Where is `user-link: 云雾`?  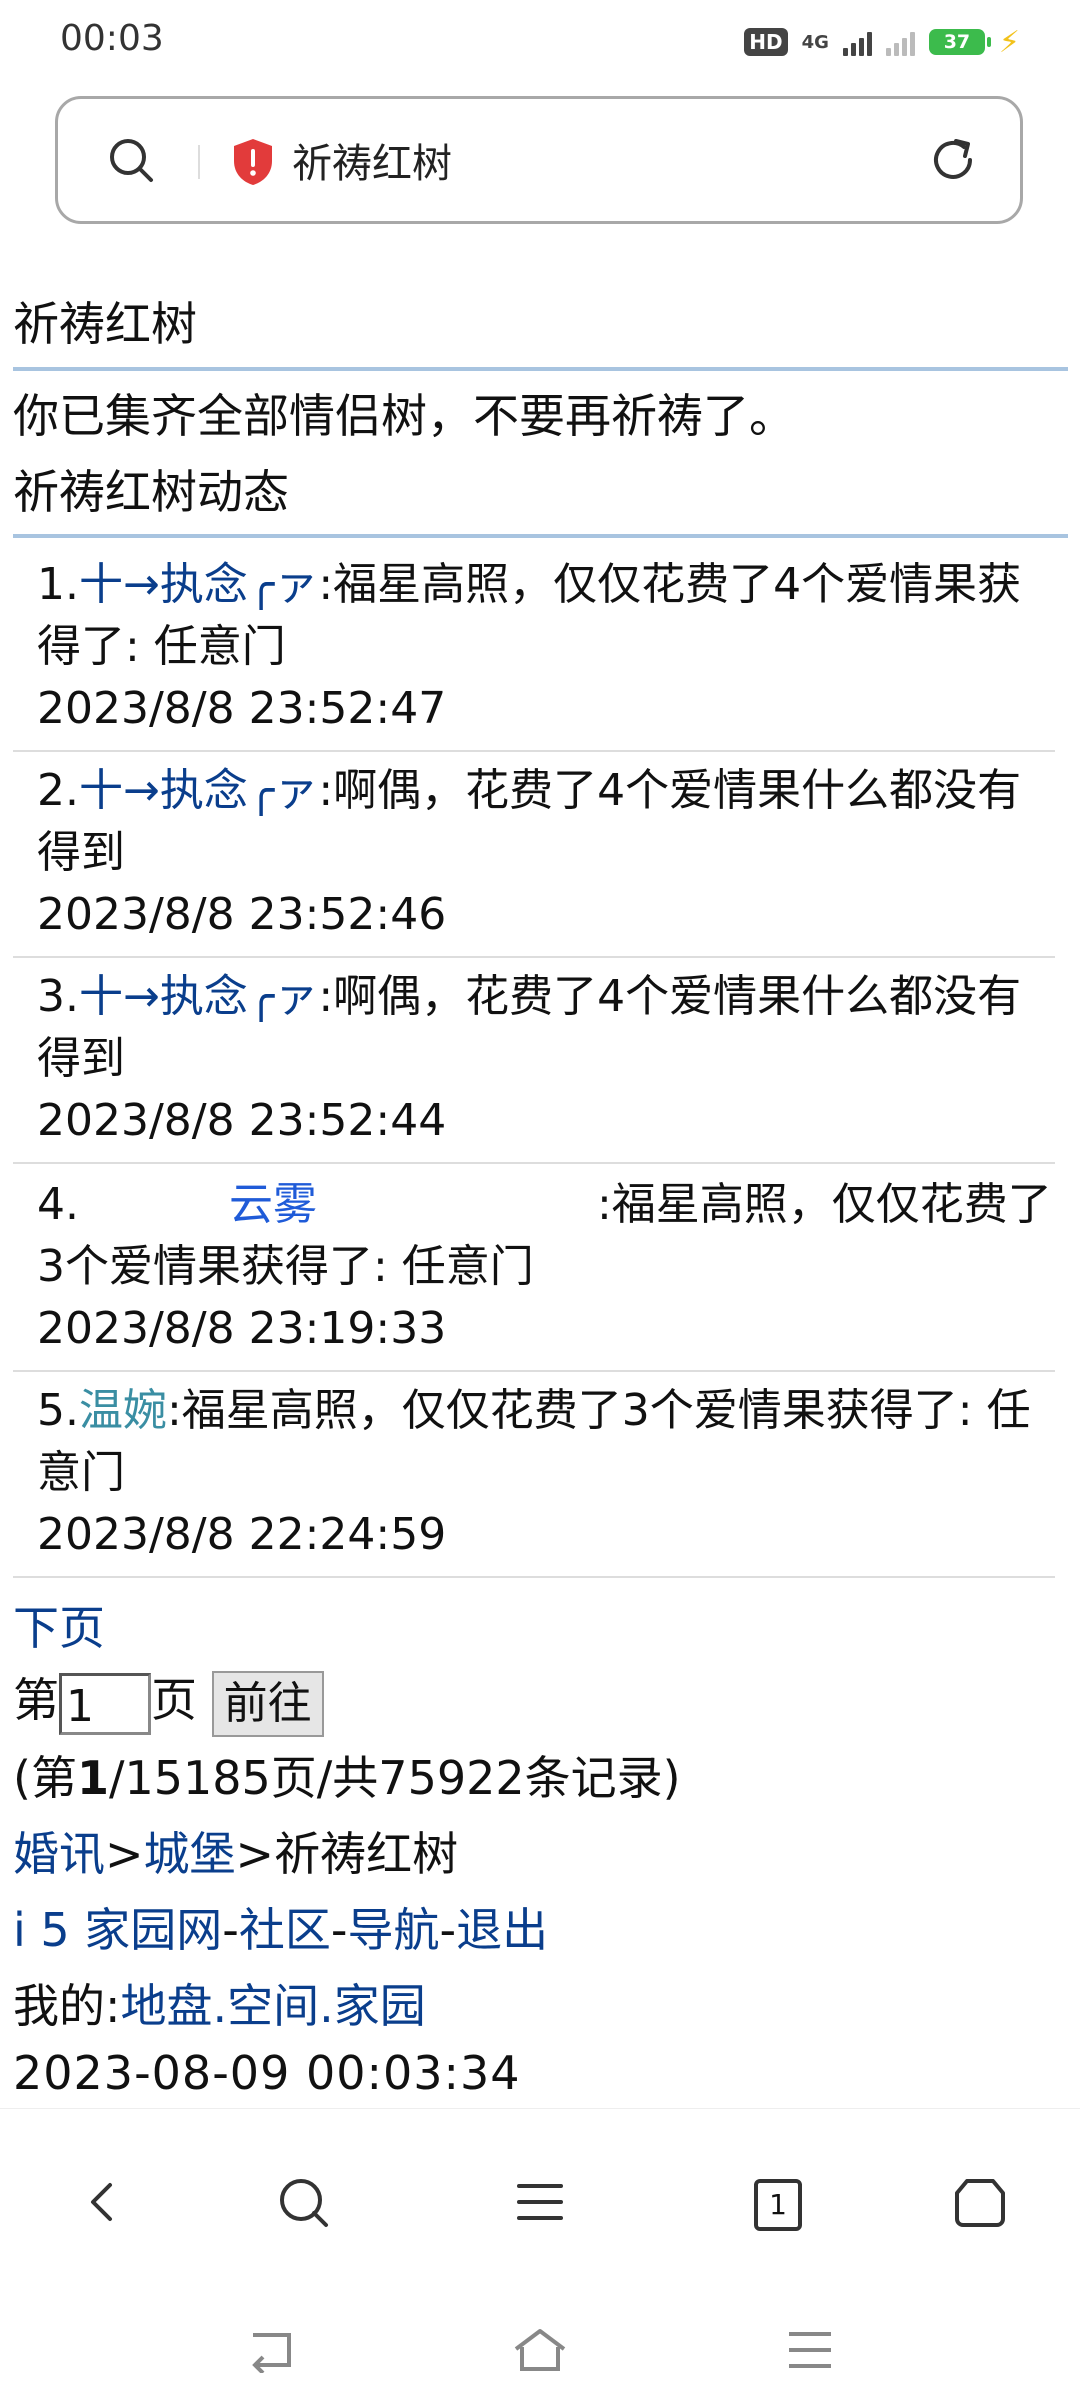
user-link: 云雾 is located at coordinates (273, 1204).